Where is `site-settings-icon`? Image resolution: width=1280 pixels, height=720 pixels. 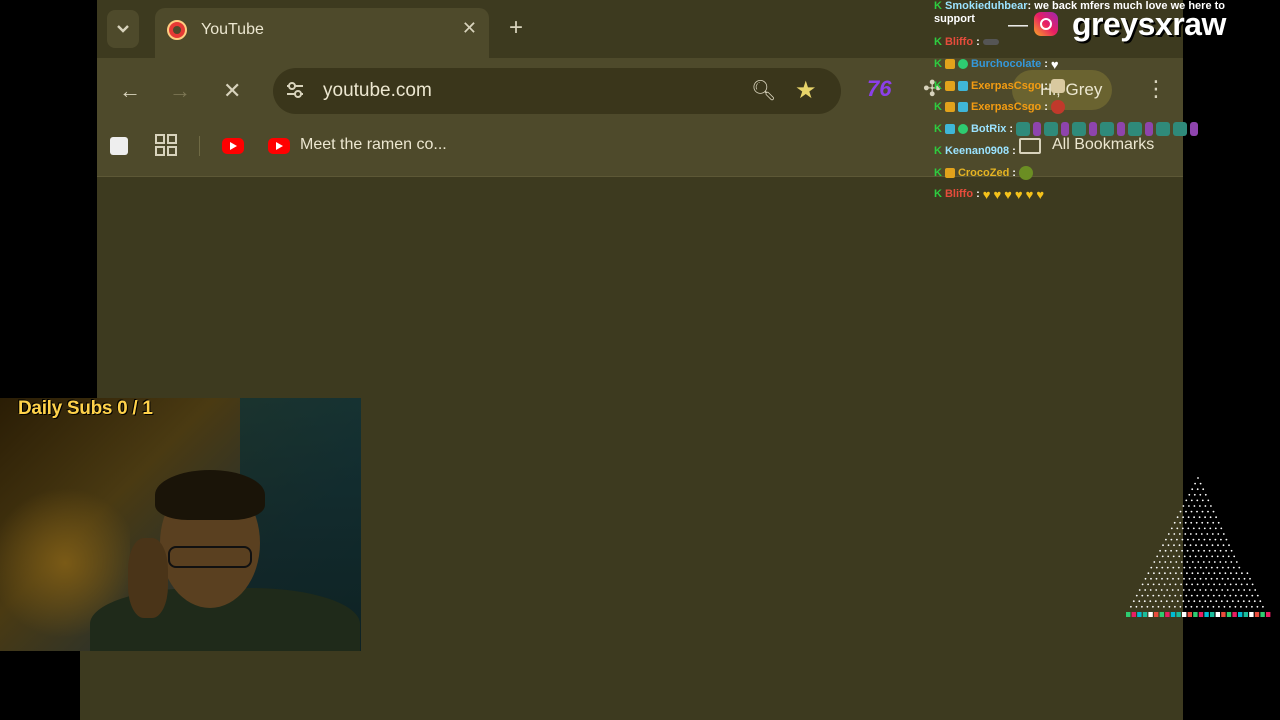 site-settings-icon is located at coordinates (295, 90).